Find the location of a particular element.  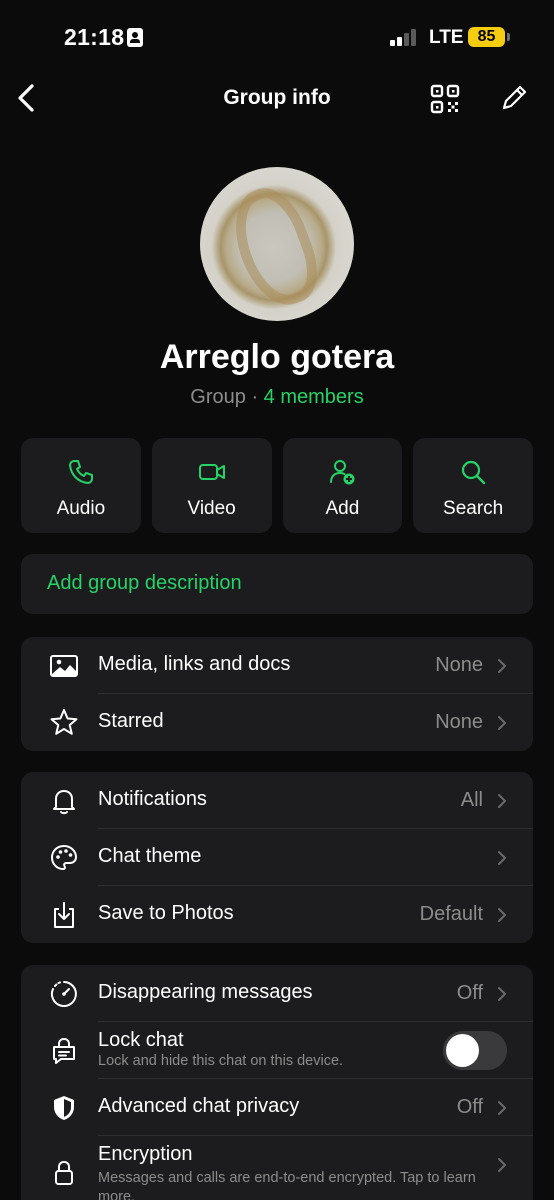

starred-label: Starred is located at coordinates (131, 721).